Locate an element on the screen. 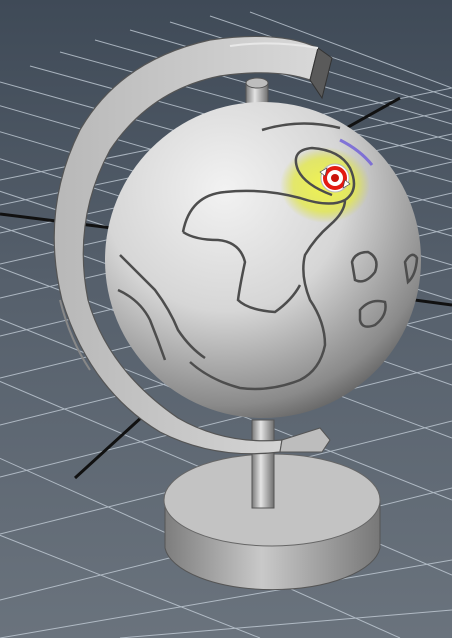 The width and height of the screenshot is (452, 638). rotate-manipulator-icon is located at coordinates (335, 178).